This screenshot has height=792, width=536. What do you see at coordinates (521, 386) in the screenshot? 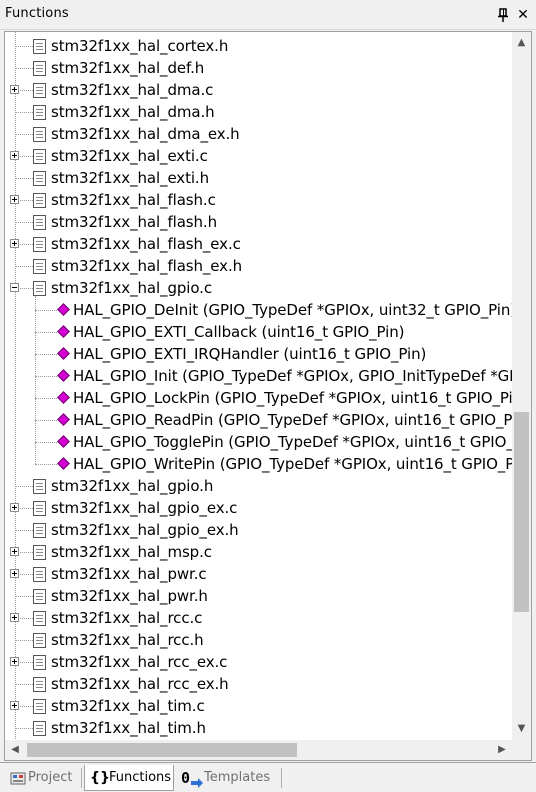
I see `vertical-scrollbar: ▲ ▼` at bounding box center [521, 386].